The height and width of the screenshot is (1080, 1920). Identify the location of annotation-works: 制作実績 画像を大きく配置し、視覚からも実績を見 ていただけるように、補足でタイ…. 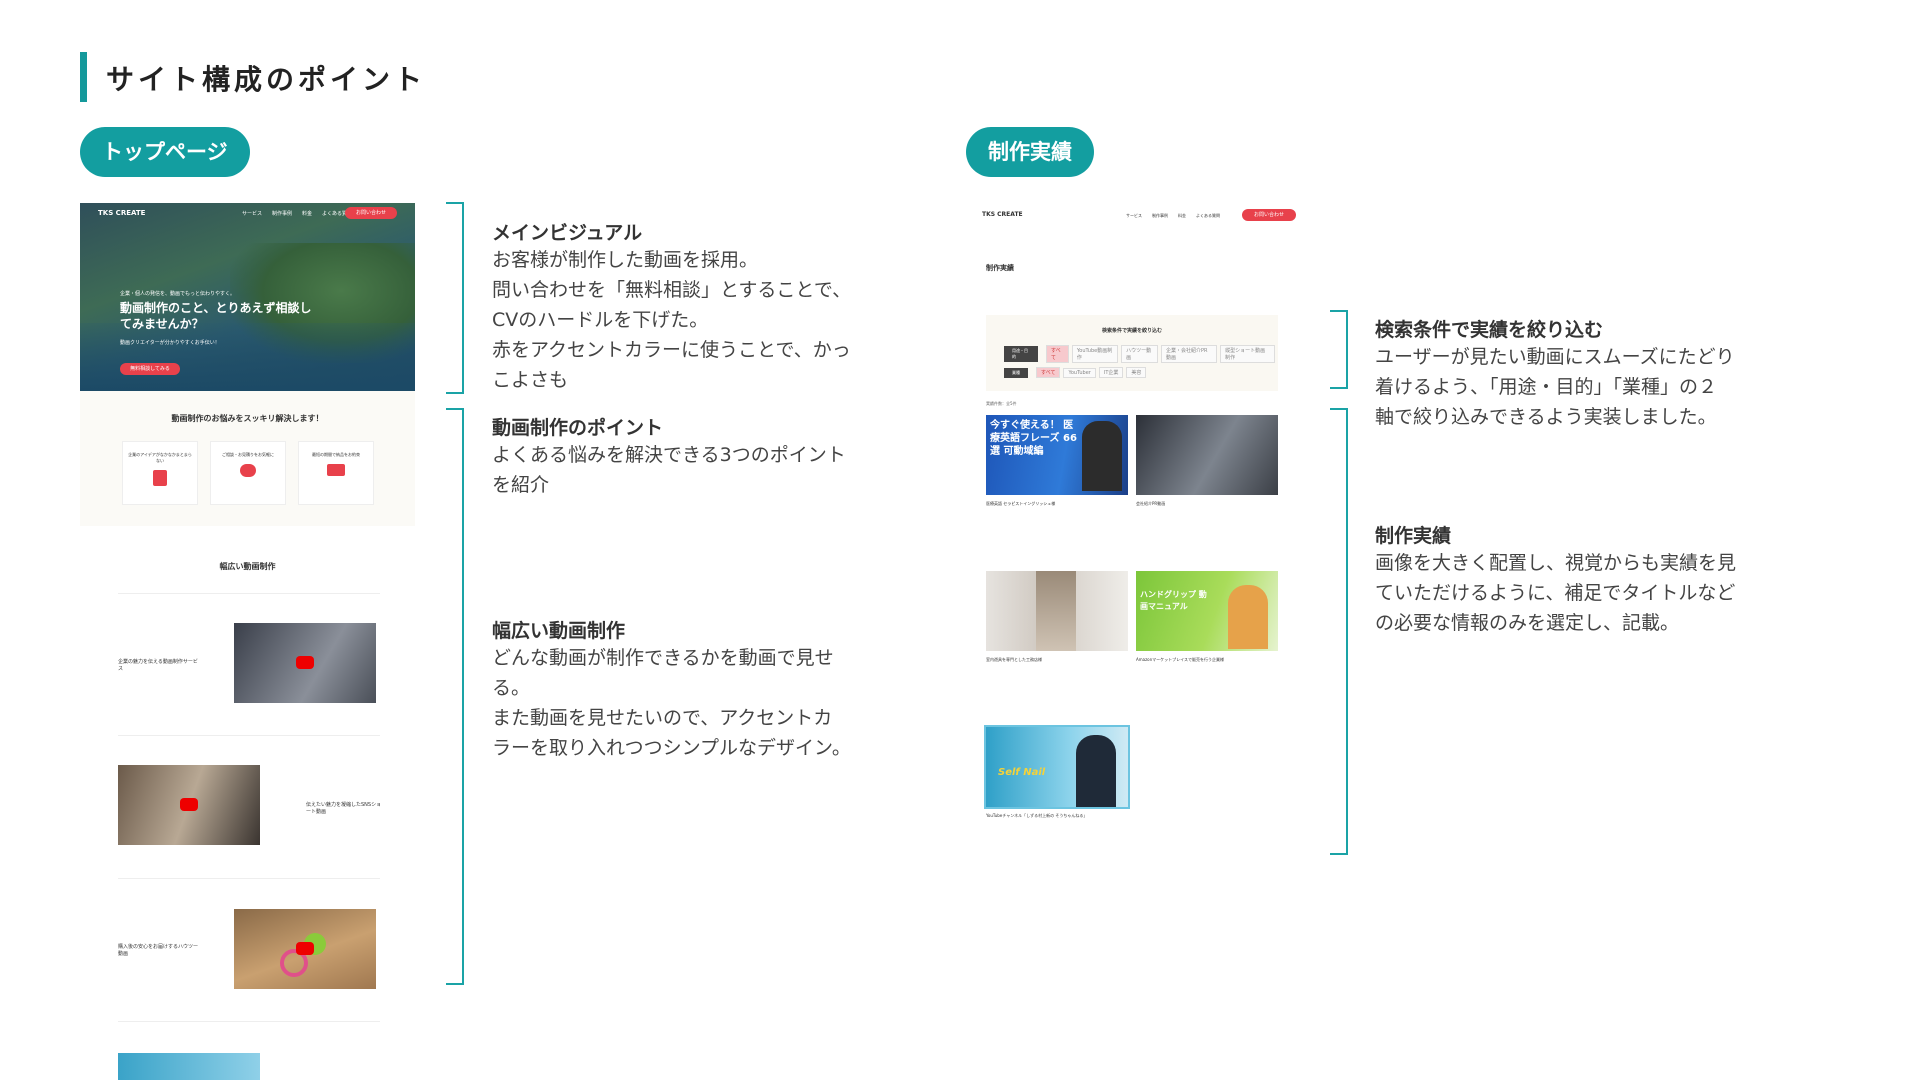
(1575, 579).